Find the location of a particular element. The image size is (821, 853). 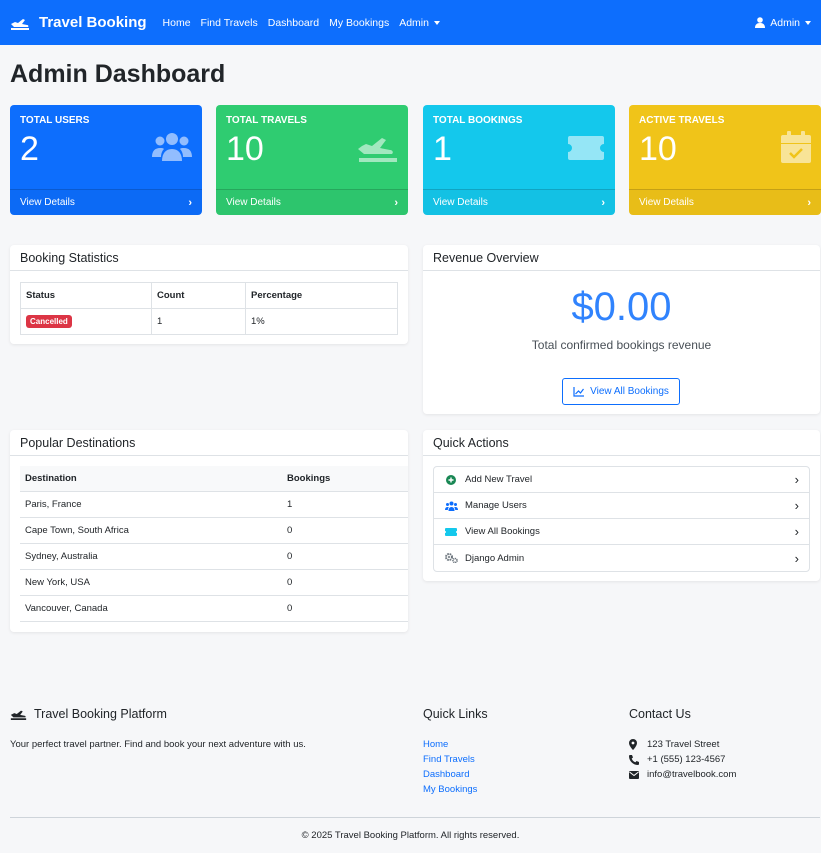

contact-email: info@travelbook.com is located at coordinates (682, 774).